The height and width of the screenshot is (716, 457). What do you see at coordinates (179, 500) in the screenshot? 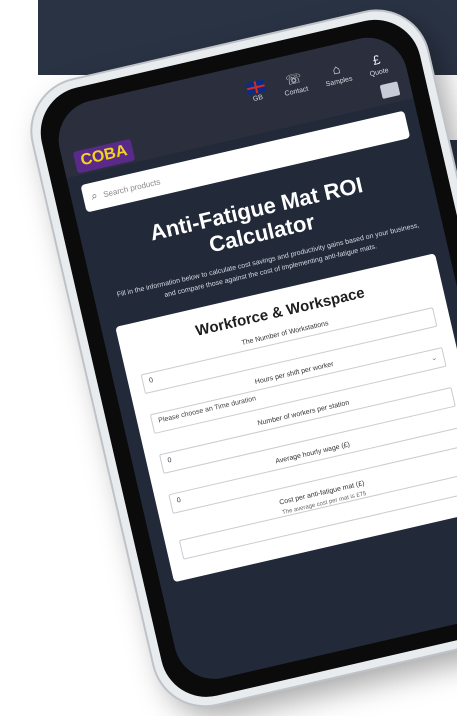
I see `wage-value: 0` at bounding box center [179, 500].